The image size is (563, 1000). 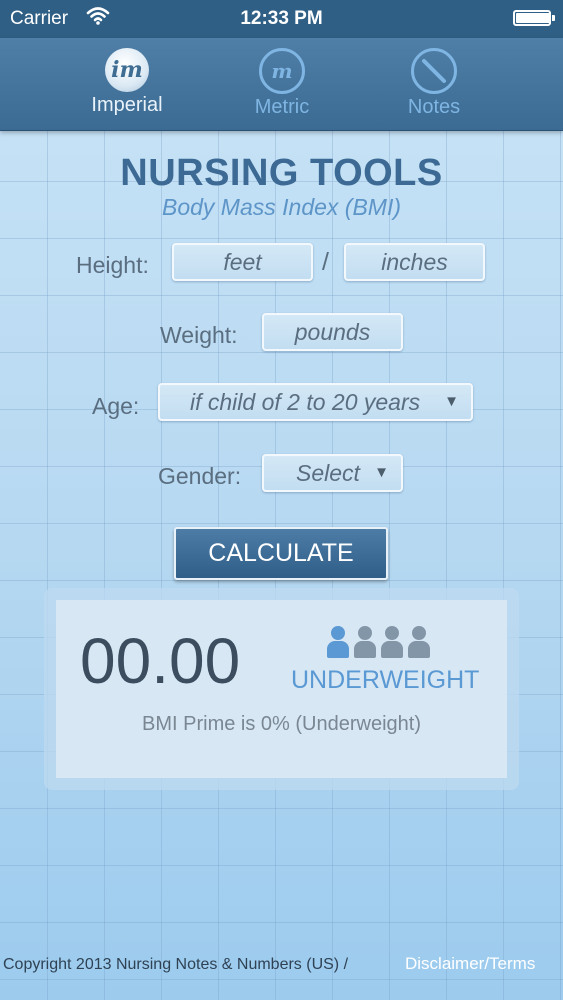 What do you see at coordinates (116, 406) in the screenshot?
I see `age-label: Age:` at bounding box center [116, 406].